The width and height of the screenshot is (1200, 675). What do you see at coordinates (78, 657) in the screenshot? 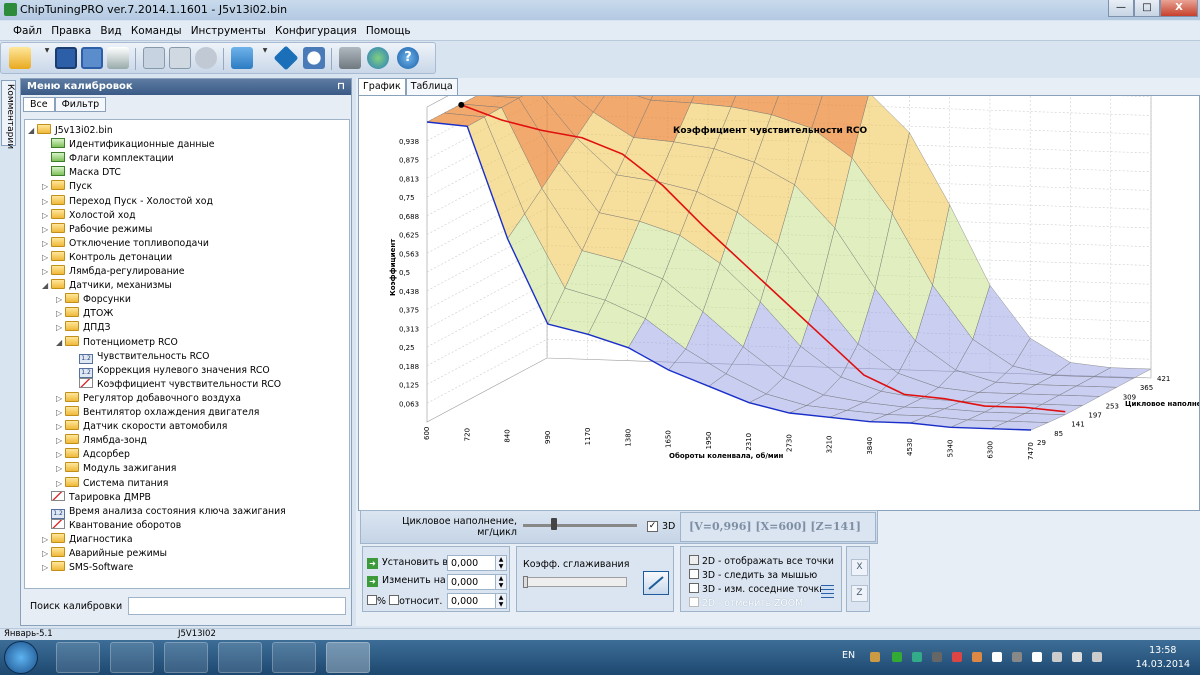
I see `ie-taskbar-icon` at bounding box center [78, 657].